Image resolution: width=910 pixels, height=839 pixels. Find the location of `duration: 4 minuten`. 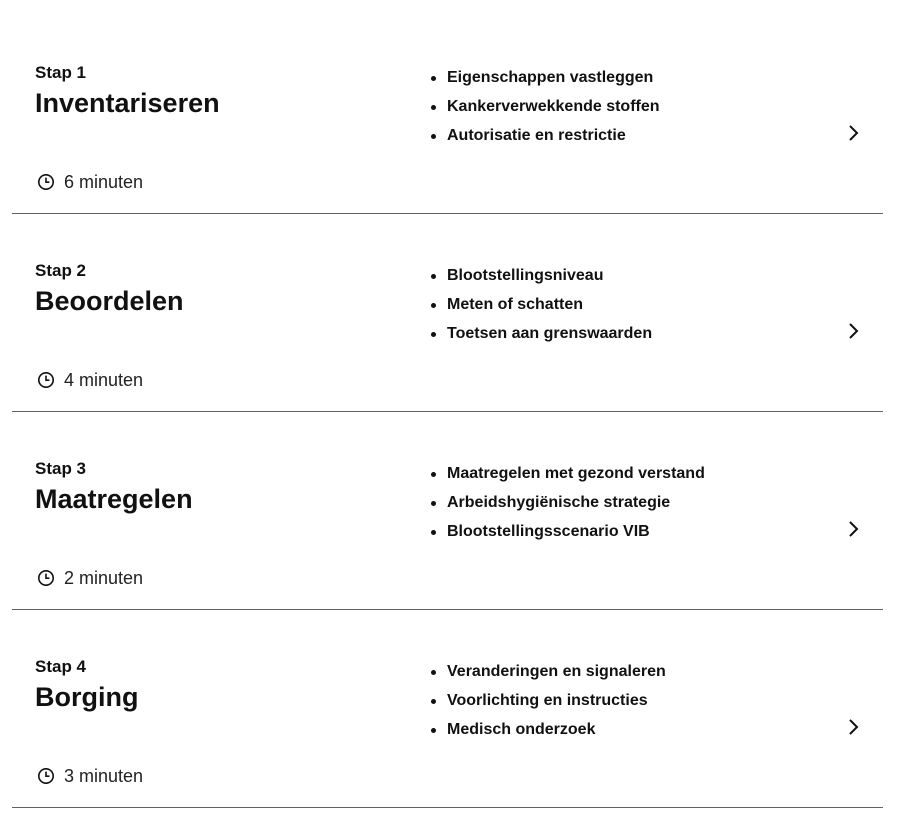

duration: 4 minuten is located at coordinates (90, 380).